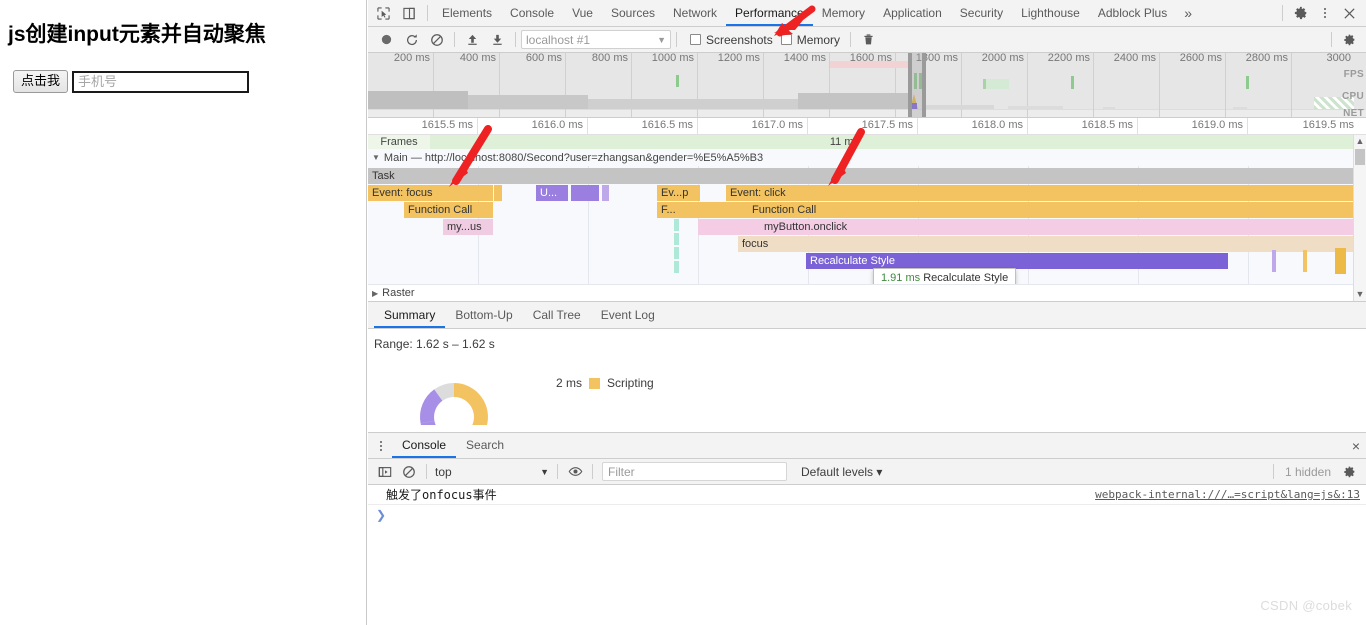 This screenshot has width=1366, height=625. What do you see at coordinates (628, 315) in the screenshot?
I see `tab-event-log: Event Log` at bounding box center [628, 315].